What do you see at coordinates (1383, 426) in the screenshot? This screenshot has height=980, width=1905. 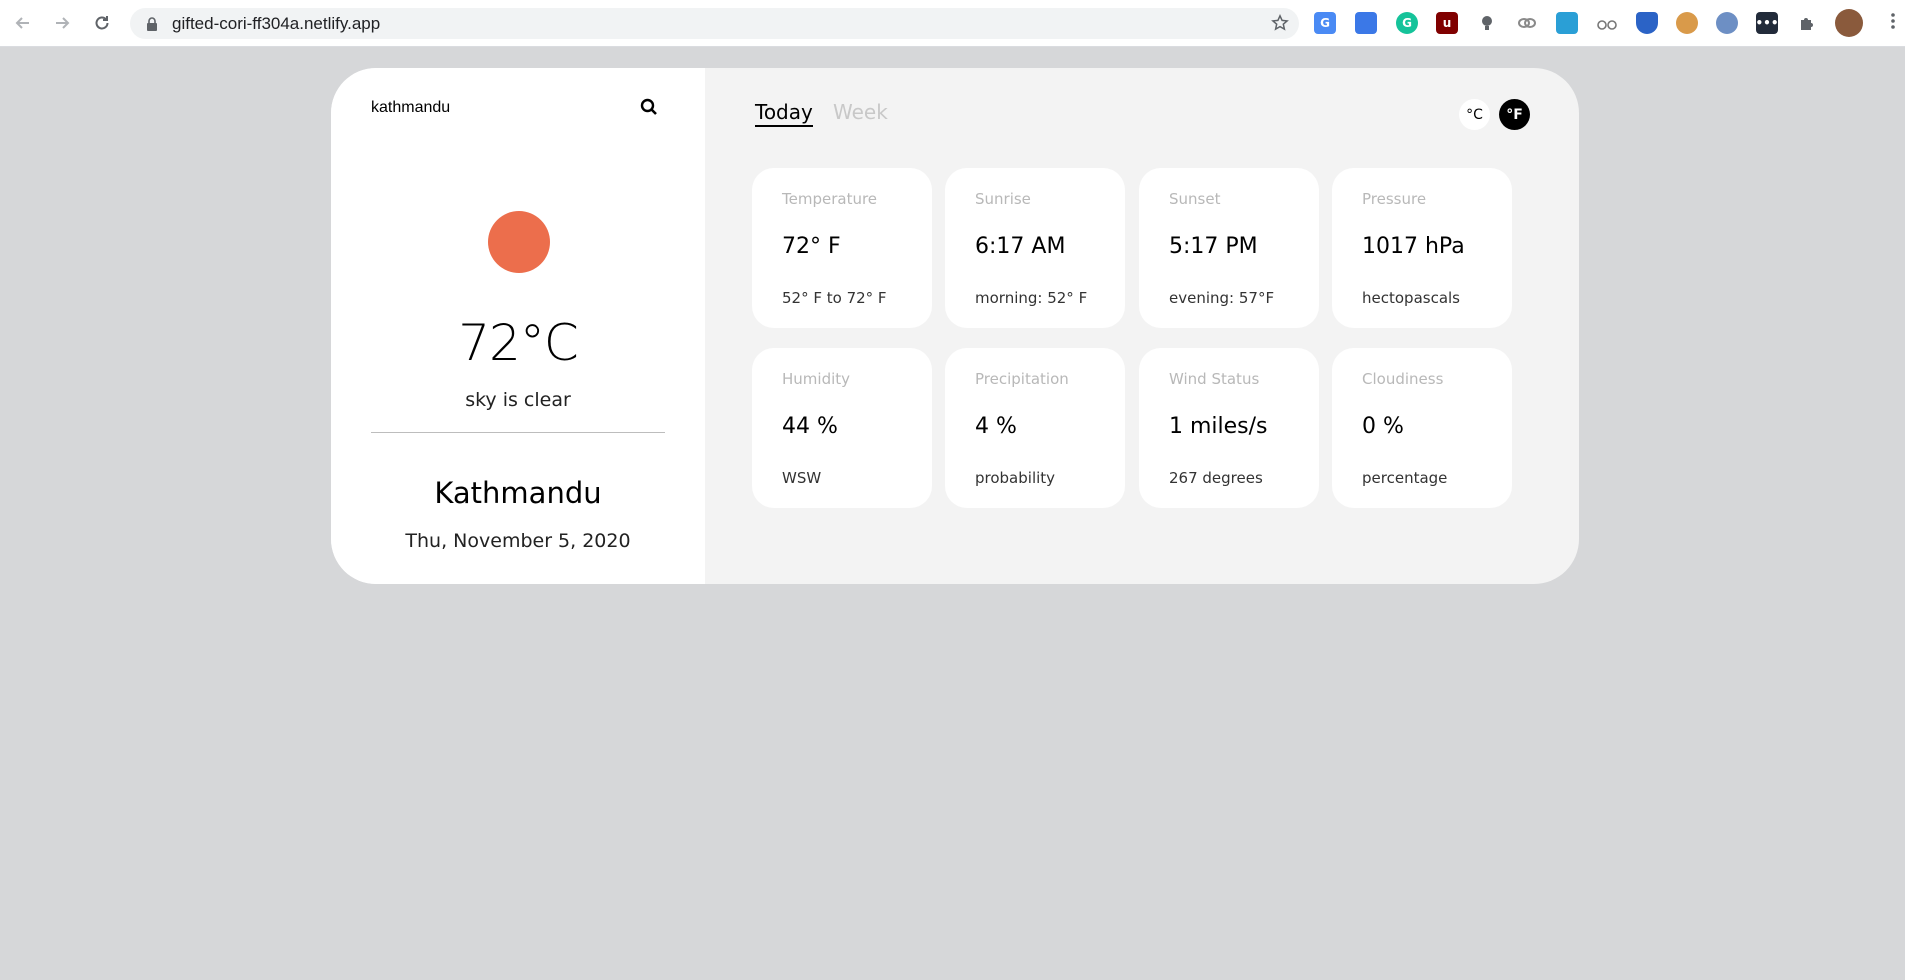 I see `tile-value: 0 %` at bounding box center [1383, 426].